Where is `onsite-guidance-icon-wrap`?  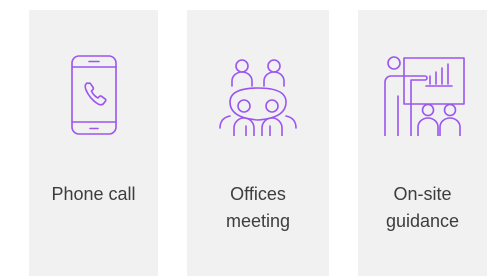 onsite-guidance-icon-wrap is located at coordinates (422, 102).